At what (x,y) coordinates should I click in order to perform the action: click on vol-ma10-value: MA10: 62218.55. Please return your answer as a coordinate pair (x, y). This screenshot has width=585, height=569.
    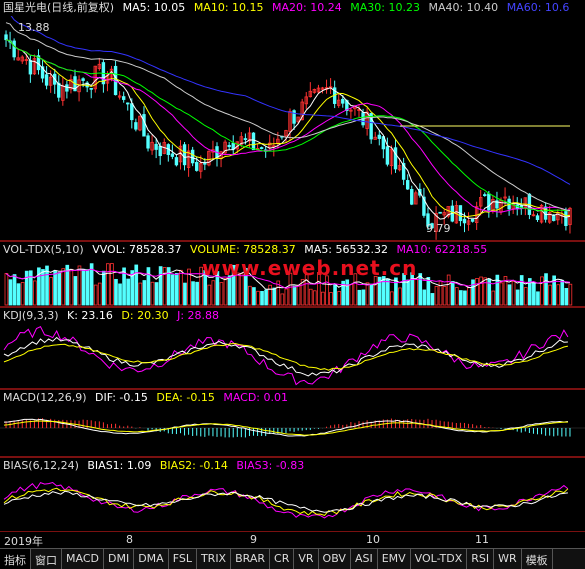
    Looking at the image, I should click on (442, 249).